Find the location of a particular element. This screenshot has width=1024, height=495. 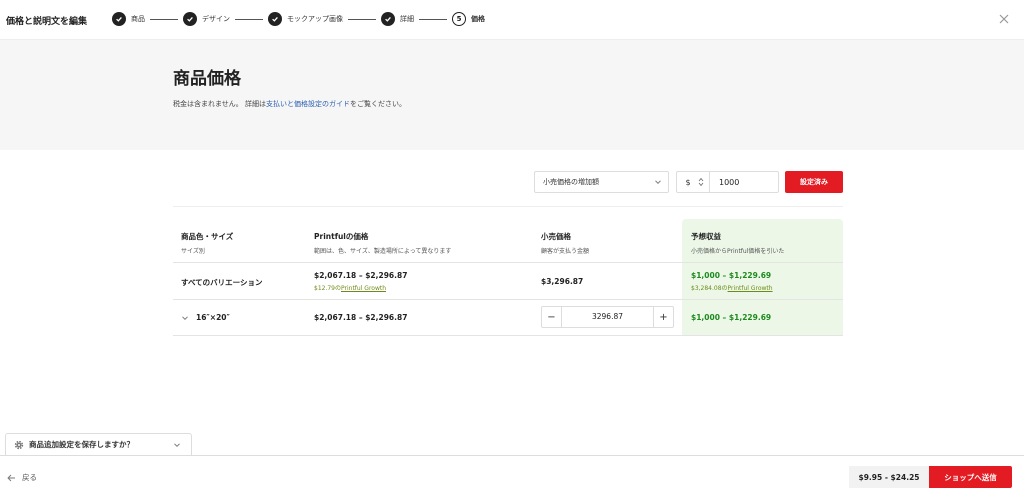

footer-bar: 戻る $9.95 - $24.25 ショップへ送信 is located at coordinates (512, 475).